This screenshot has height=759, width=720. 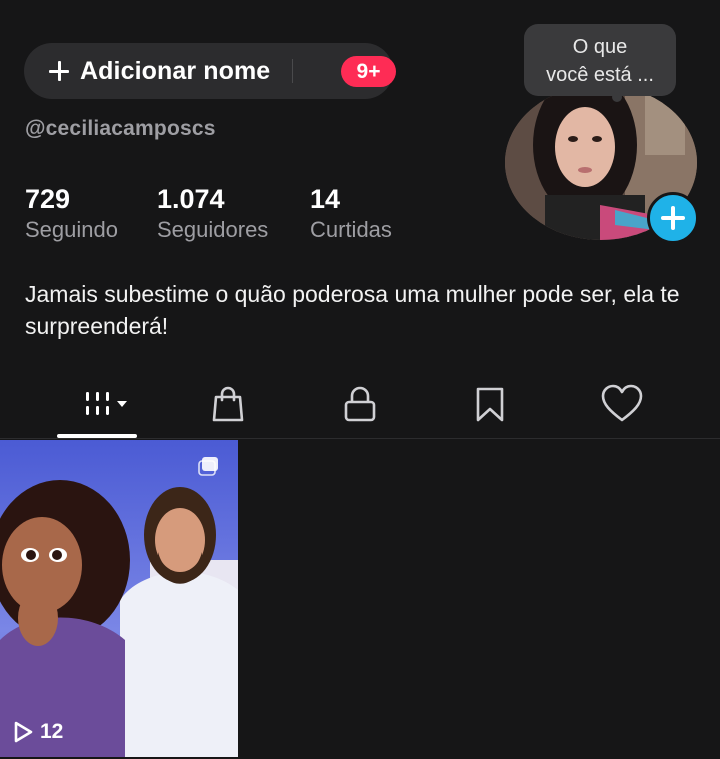 I want to click on tab-liked, so click(x=622, y=404).